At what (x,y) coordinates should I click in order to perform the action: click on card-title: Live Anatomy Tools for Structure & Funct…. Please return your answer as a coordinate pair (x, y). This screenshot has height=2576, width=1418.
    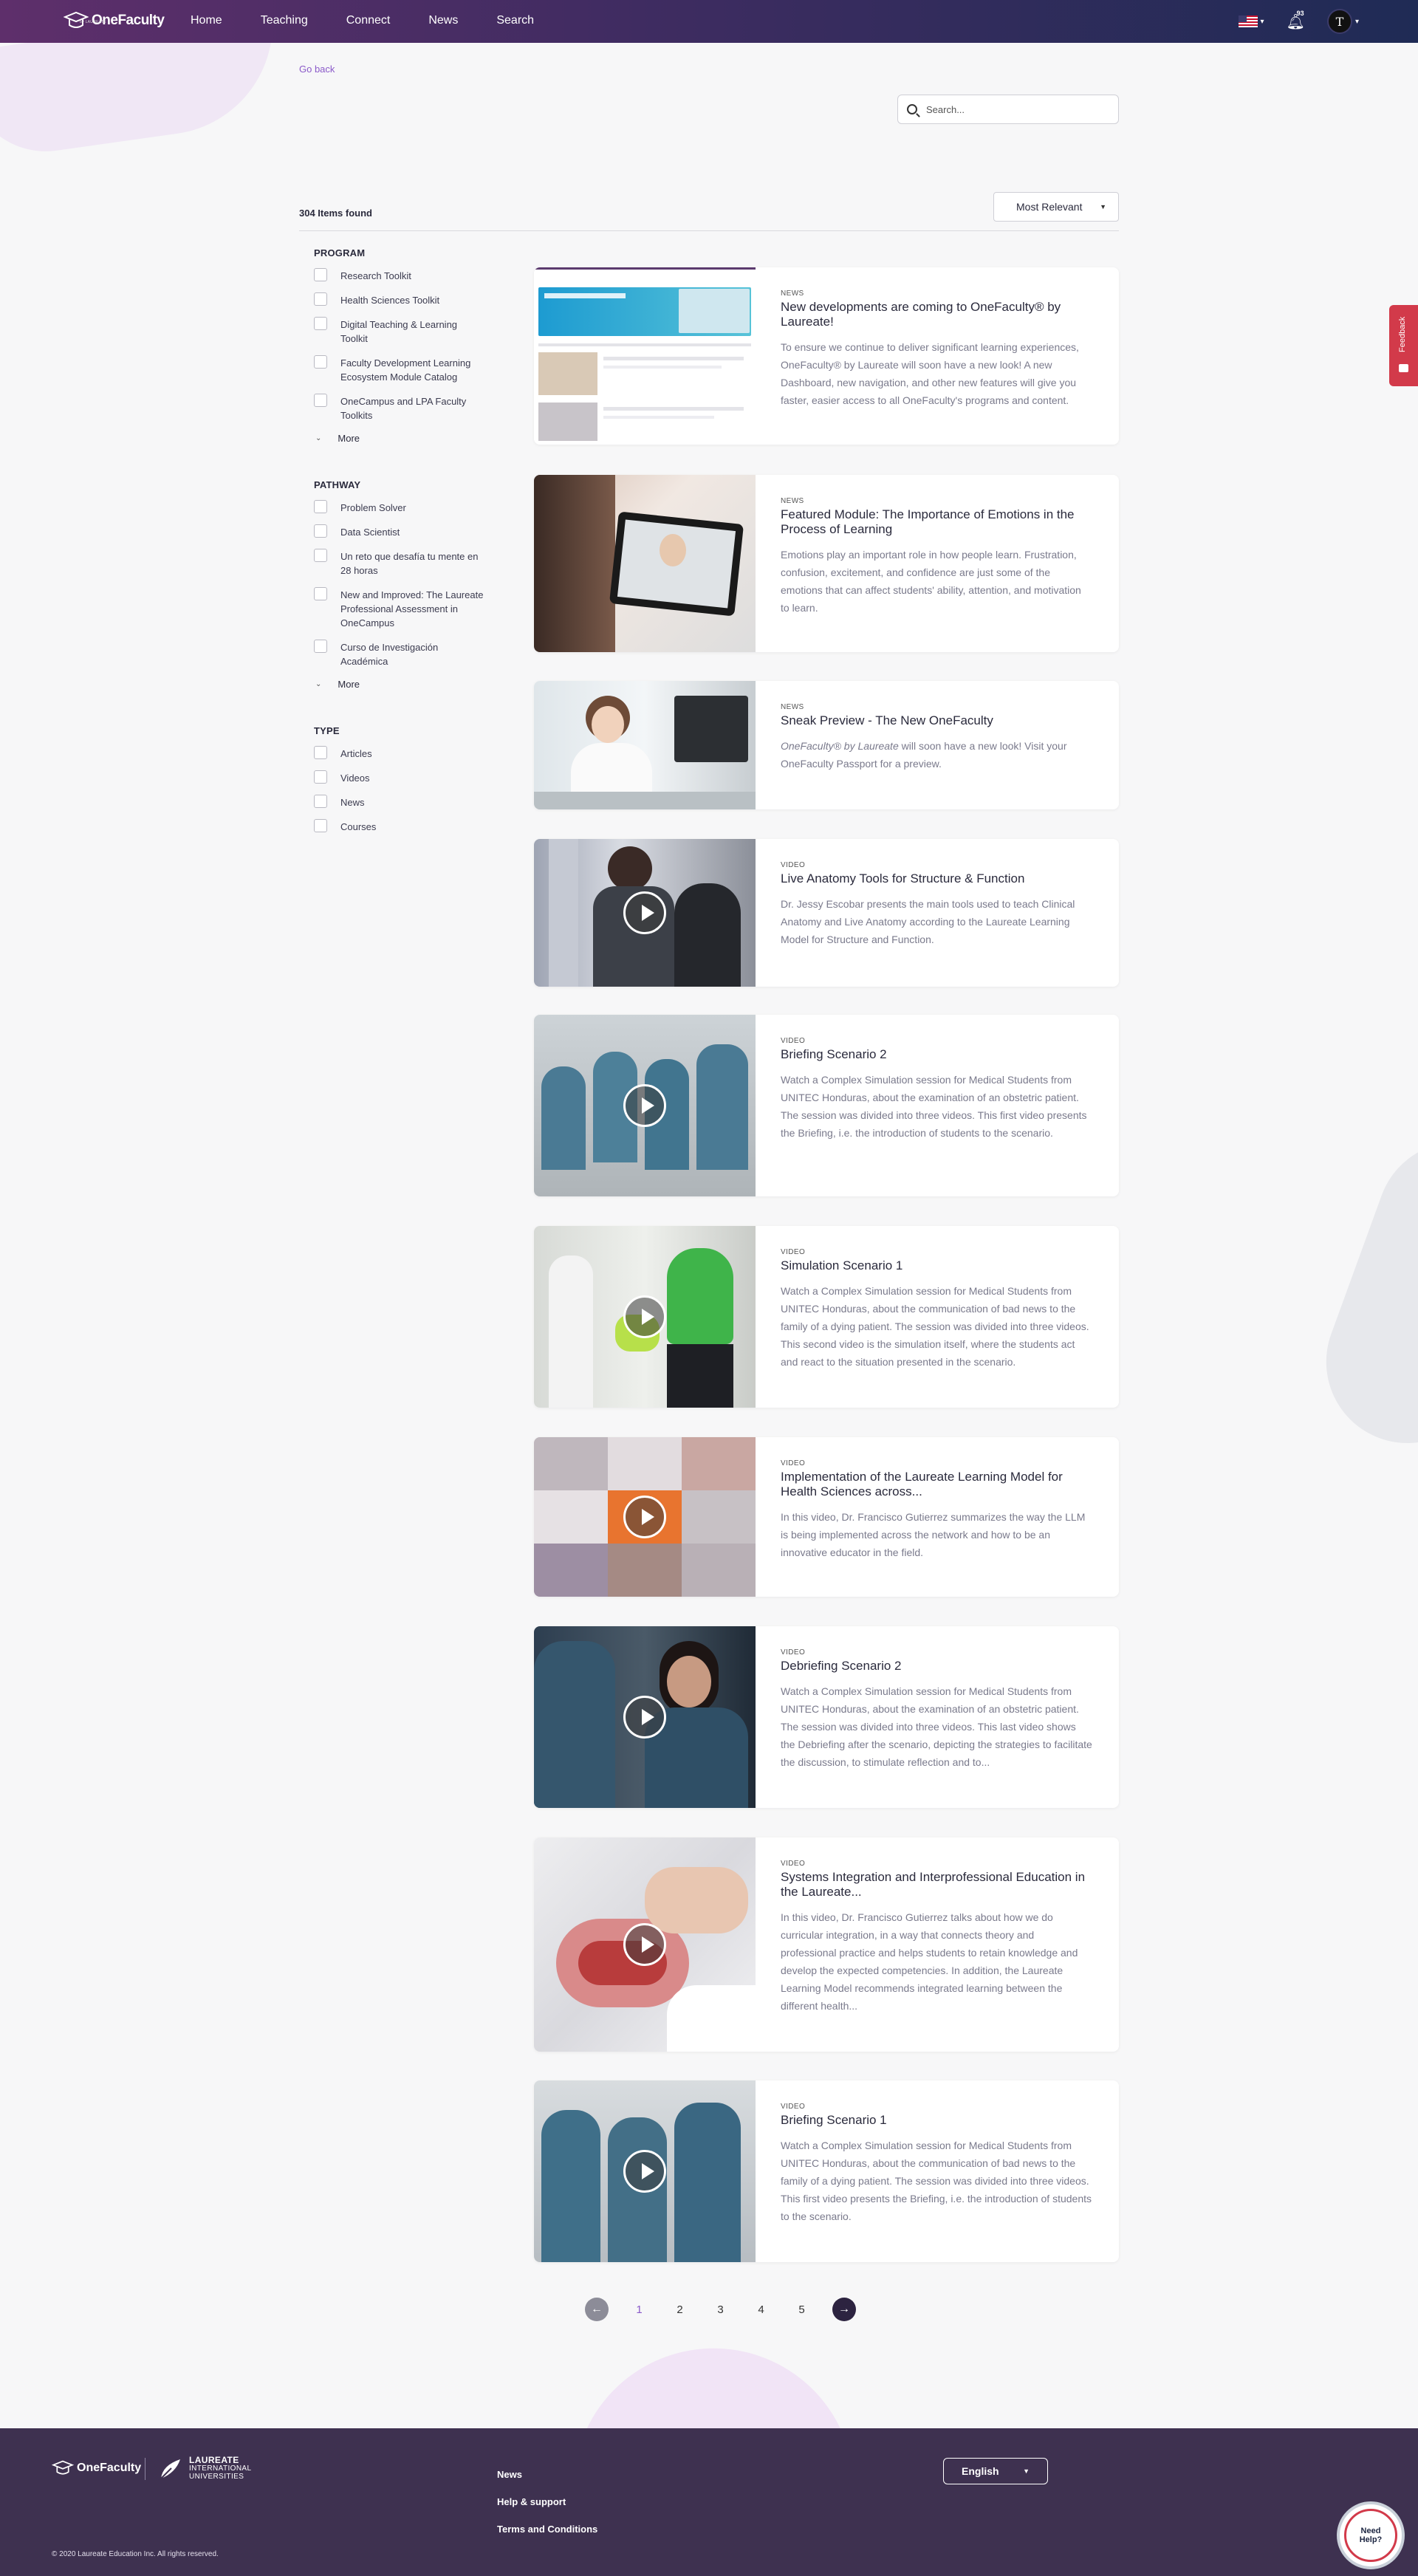
    Looking at the image, I should click on (936, 878).